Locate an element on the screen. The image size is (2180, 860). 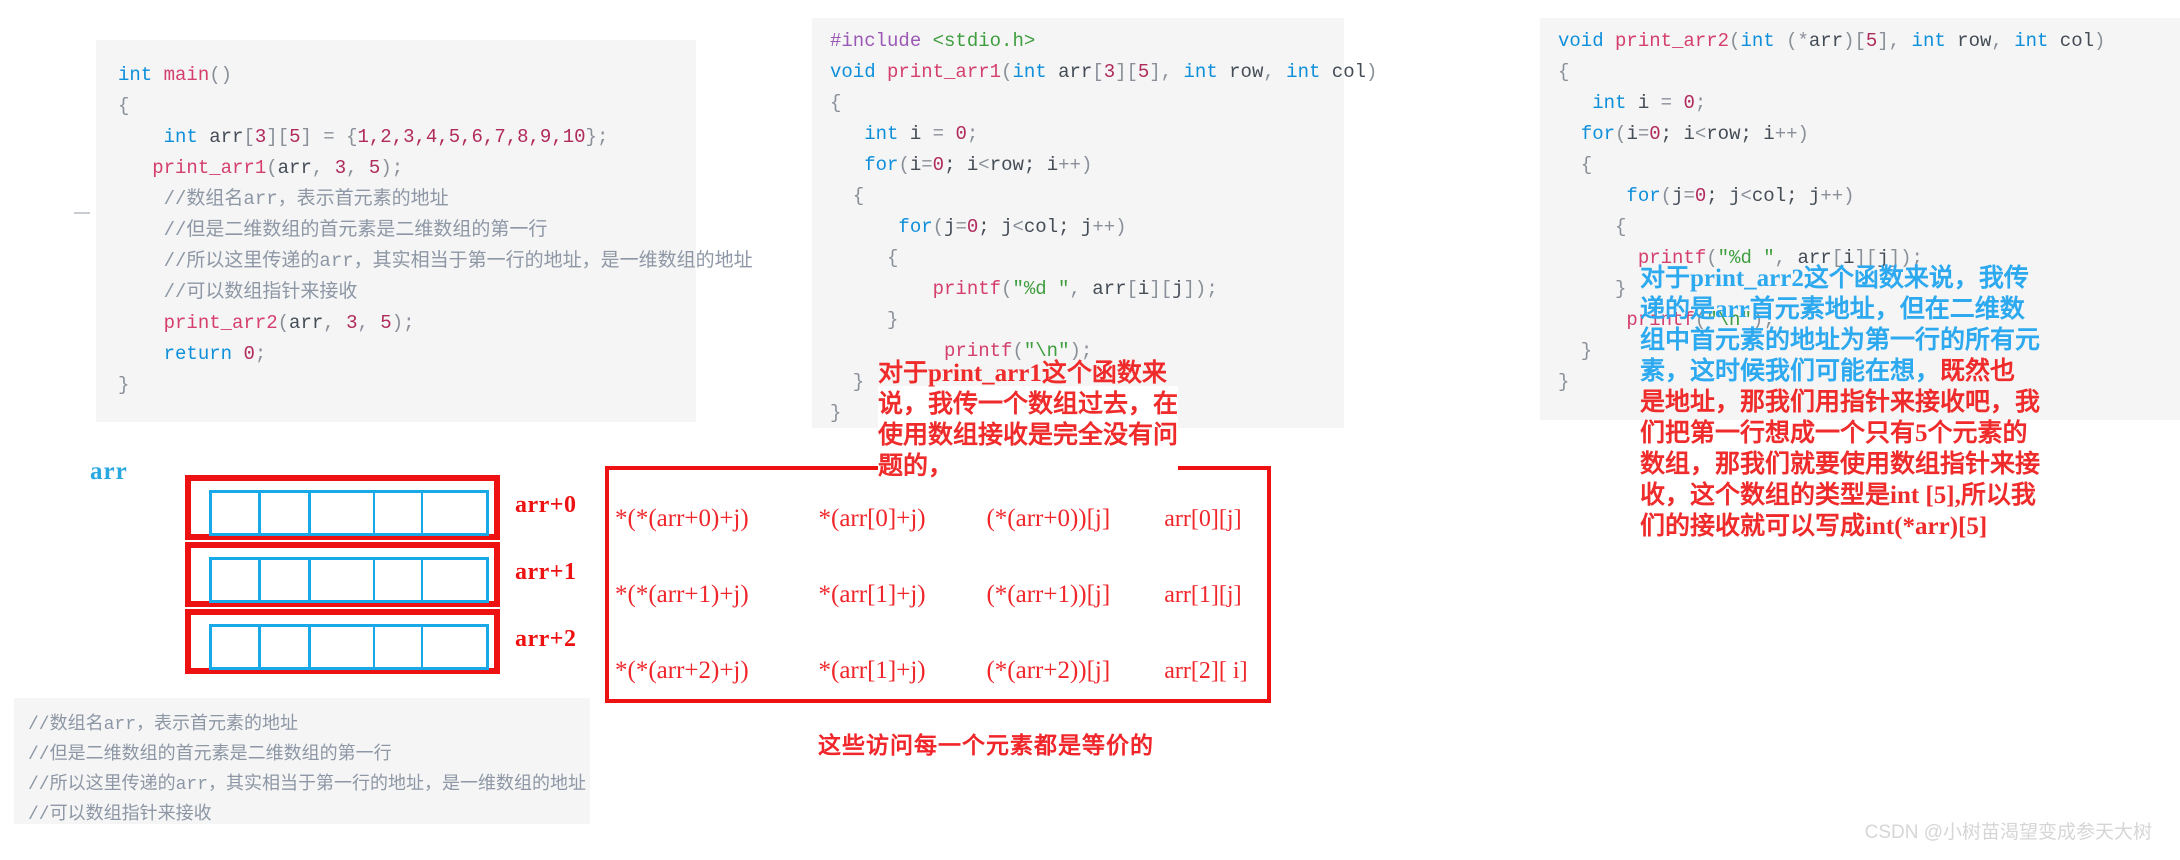
code-token: }; is located at coordinates (597, 137).